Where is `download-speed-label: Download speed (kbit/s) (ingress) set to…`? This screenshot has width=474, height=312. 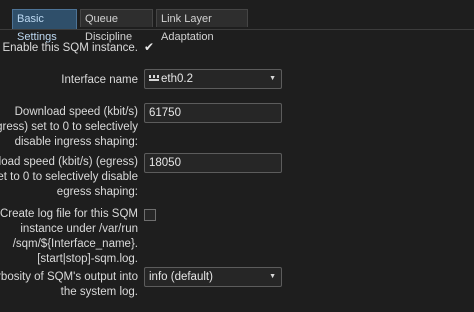 download-speed-label: Download speed (kbit/s) (ingress) set to… is located at coordinates (69, 127).